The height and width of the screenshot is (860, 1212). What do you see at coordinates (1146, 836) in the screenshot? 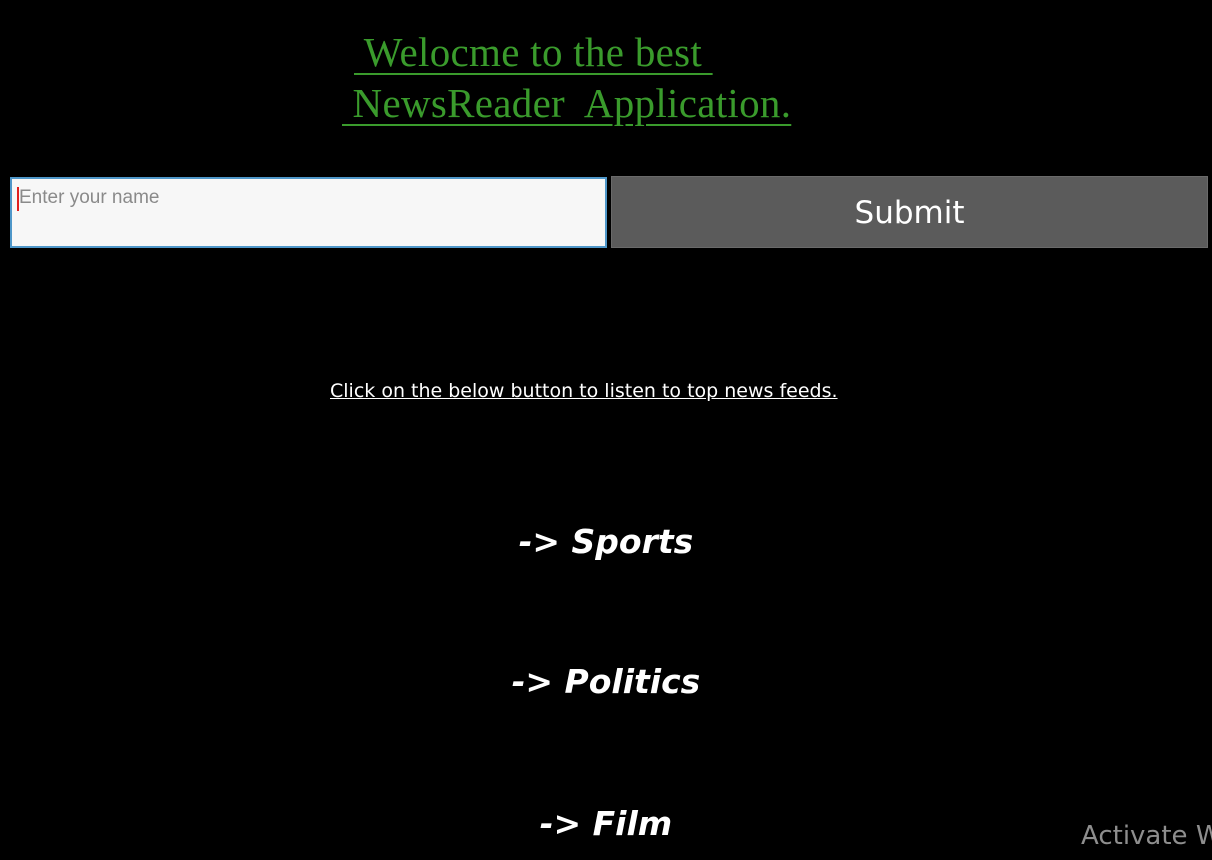
I see `activate-windows-watermark: Activate W` at bounding box center [1146, 836].